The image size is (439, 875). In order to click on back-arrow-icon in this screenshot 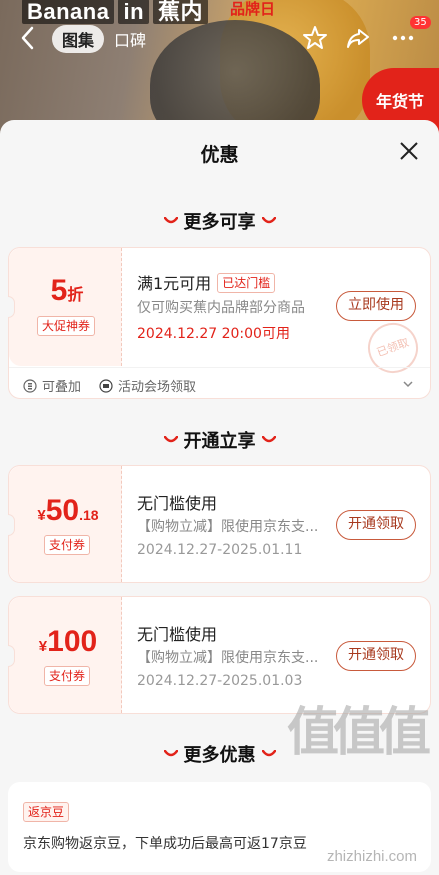, I will do `click(28, 38)`.